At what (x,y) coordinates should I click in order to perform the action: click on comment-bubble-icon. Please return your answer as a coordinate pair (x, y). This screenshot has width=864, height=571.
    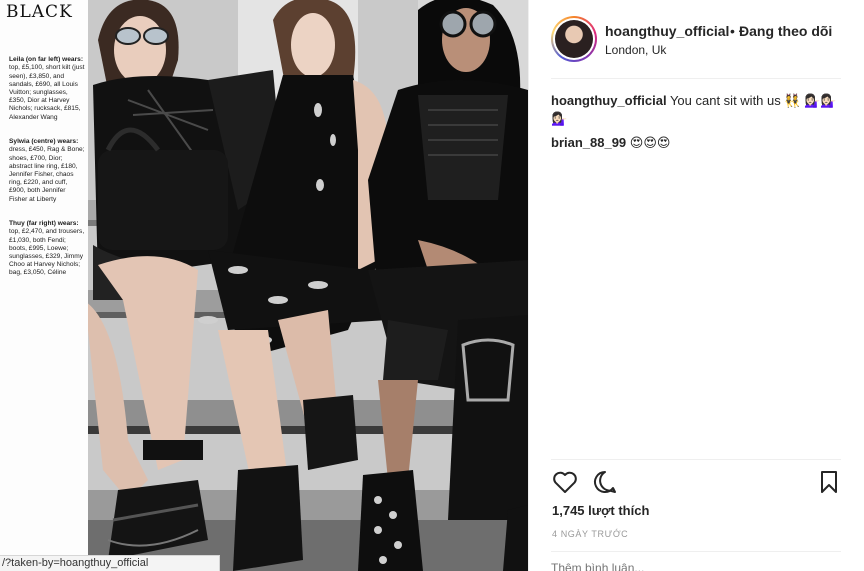
    Looking at the image, I should click on (605, 482).